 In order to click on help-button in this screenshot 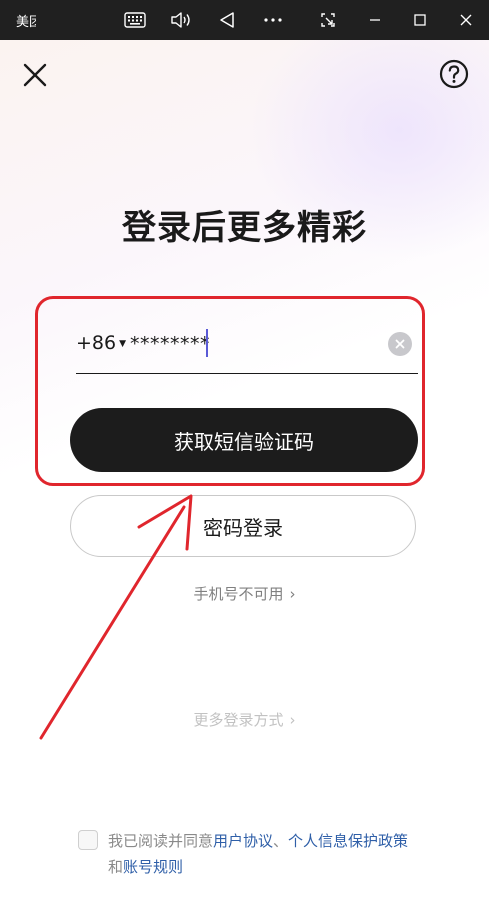, I will do `click(454, 74)`.